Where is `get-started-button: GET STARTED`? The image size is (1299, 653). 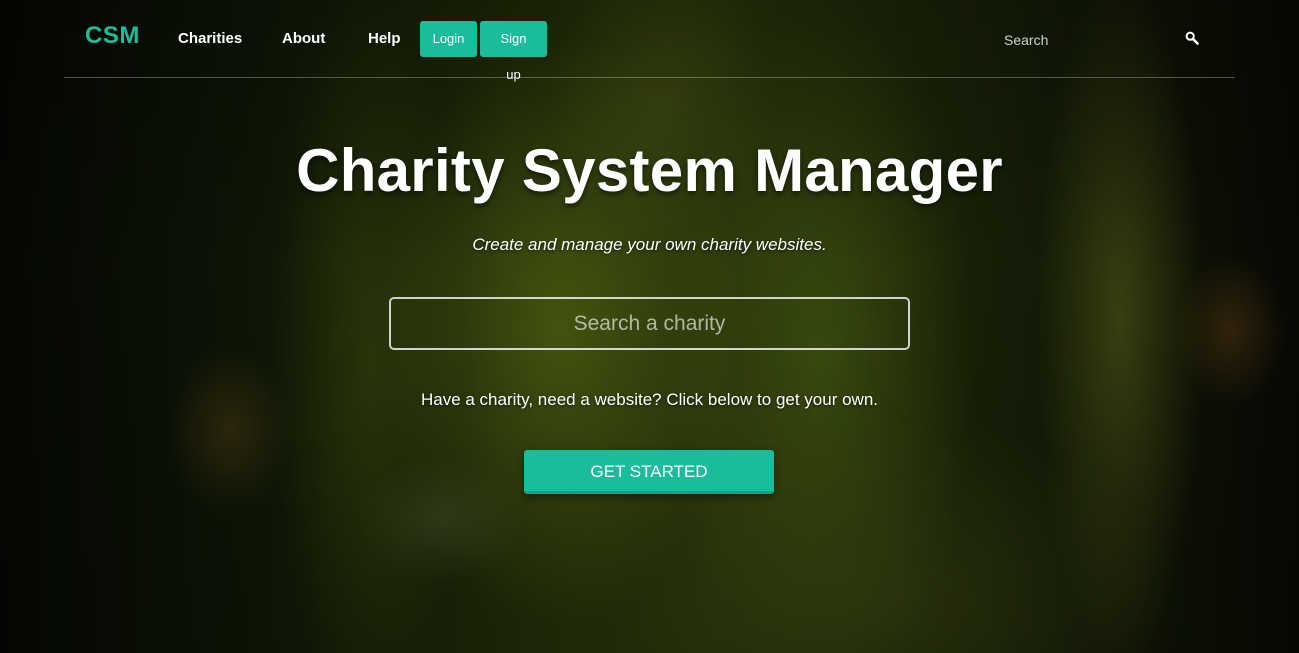 get-started-button: GET STARTED is located at coordinates (649, 472).